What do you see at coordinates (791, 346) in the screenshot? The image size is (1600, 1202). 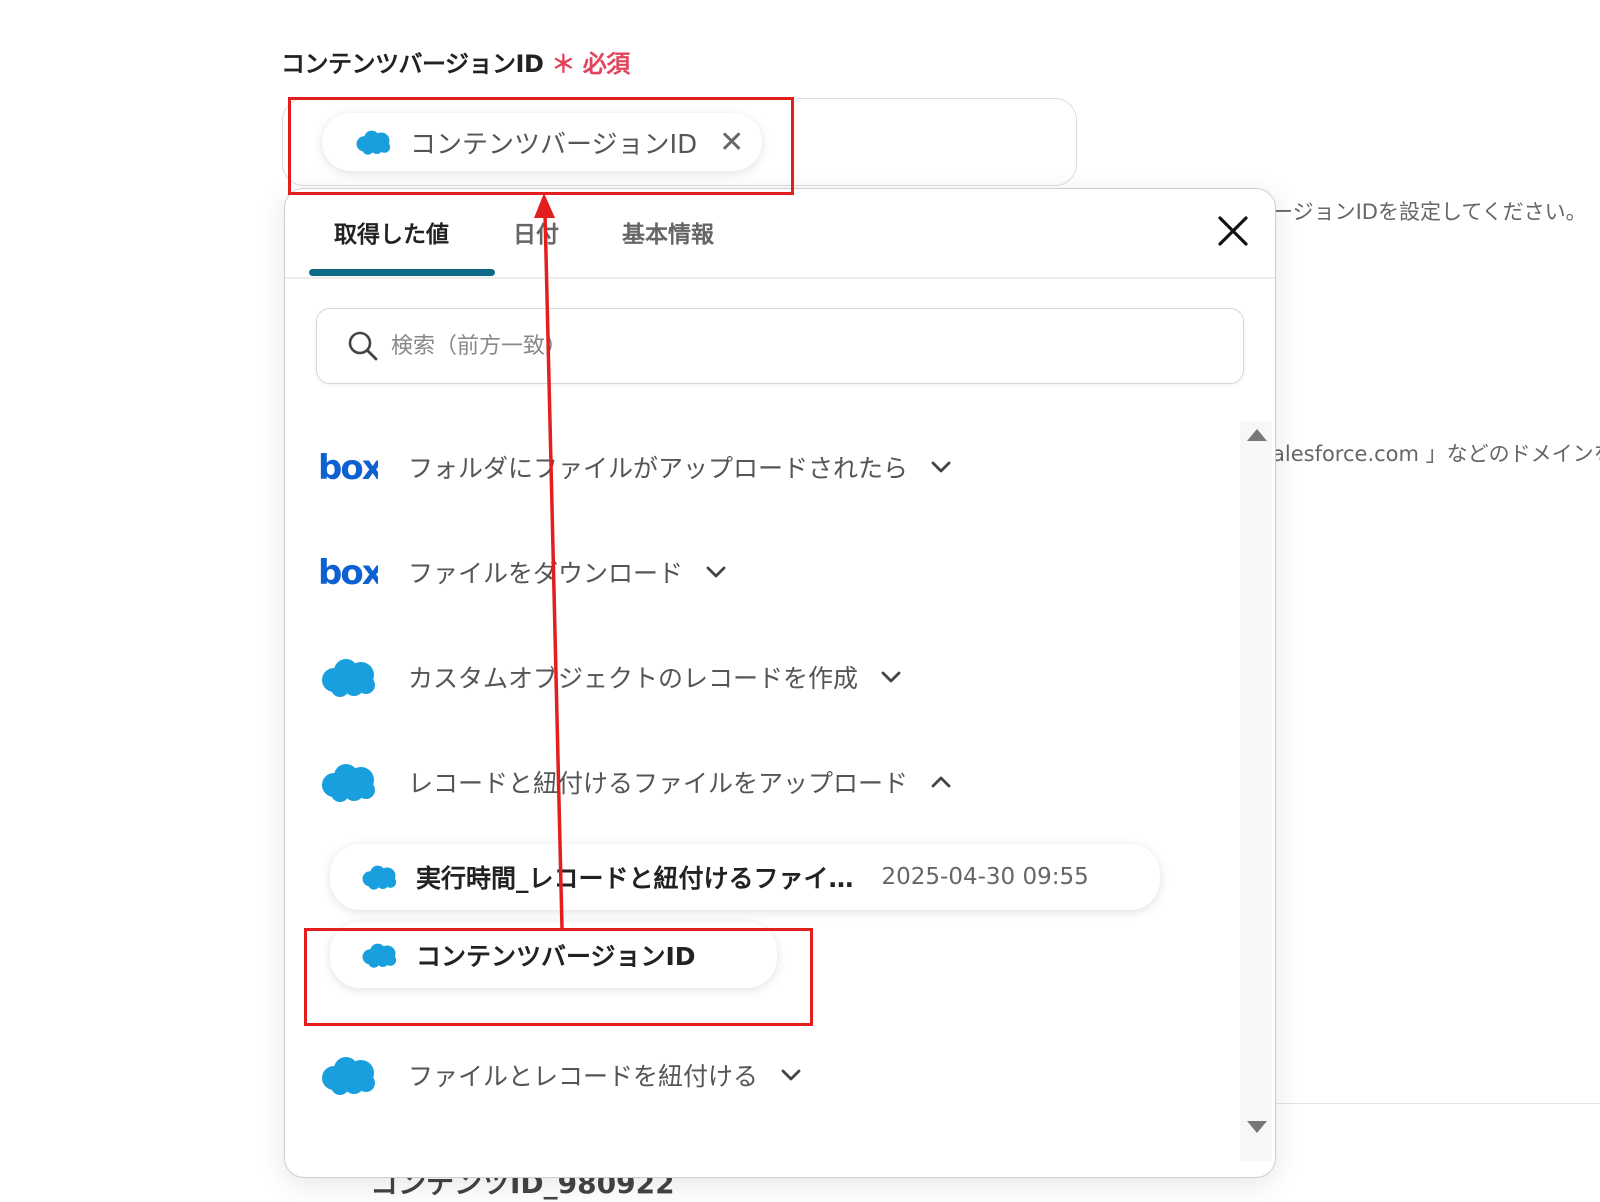 I see `search-input` at bounding box center [791, 346].